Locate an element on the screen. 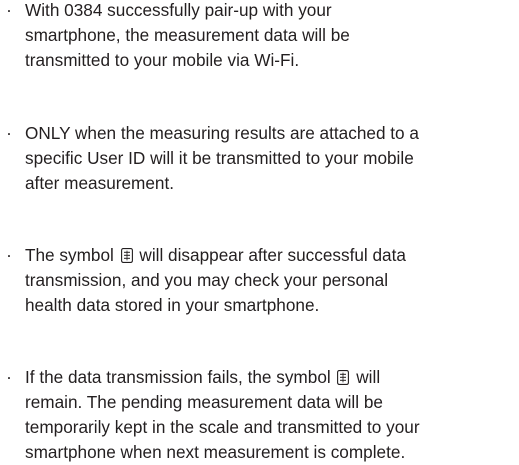  text-line: after measurement. is located at coordinates (100, 183).